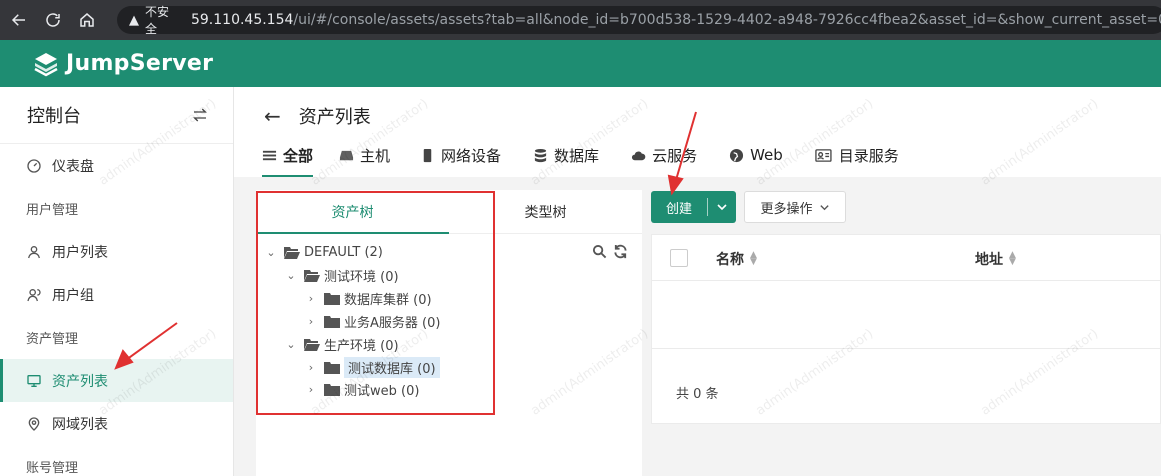 The height and width of the screenshot is (476, 1161). Describe the element at coordinates (540, 155) in the screenshot. I see `database-icon` at that location.